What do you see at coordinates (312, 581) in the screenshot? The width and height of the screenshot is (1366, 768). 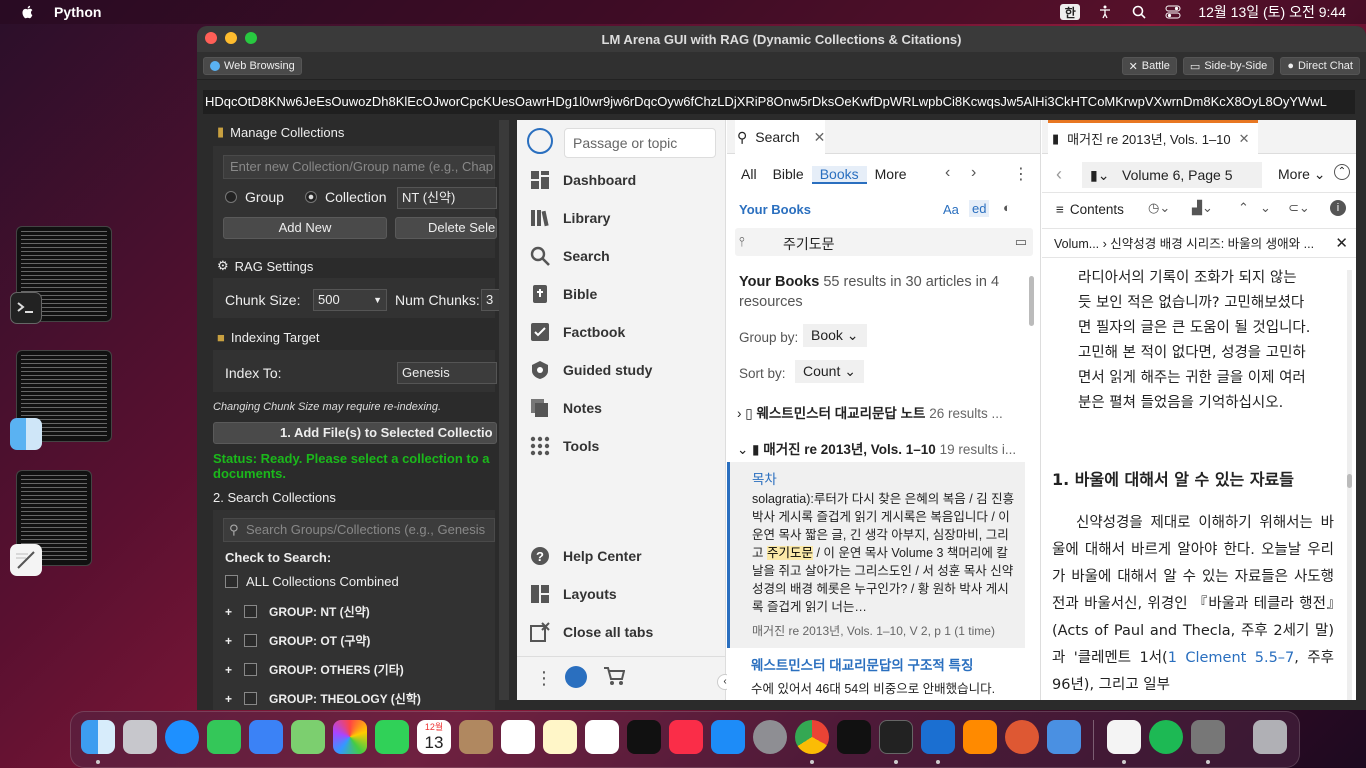 I see `all-collections-checkbox: ALL Collections Combined` at bounding box center [312, 581].